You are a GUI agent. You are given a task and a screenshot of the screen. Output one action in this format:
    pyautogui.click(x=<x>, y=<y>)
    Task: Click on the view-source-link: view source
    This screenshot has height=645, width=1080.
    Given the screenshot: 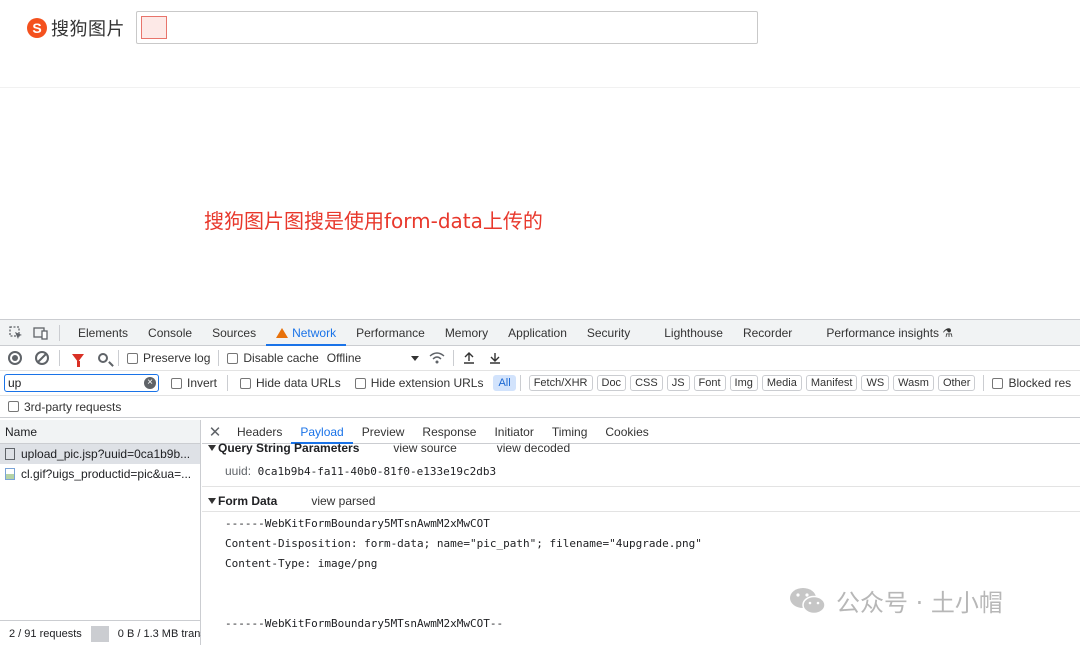 What is the action you would take?
    pyautogui.click(x=424, y=448)
    